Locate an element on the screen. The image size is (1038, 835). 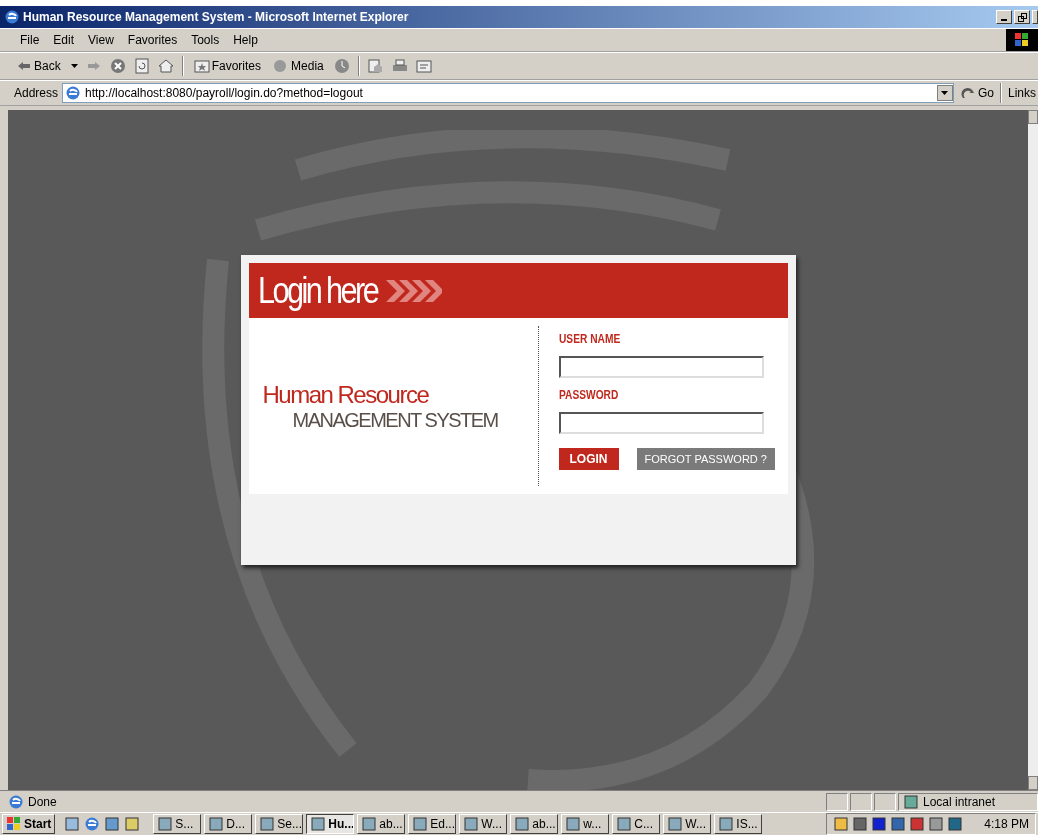
curved-arrow-icon is located at coordinates (967, 93).